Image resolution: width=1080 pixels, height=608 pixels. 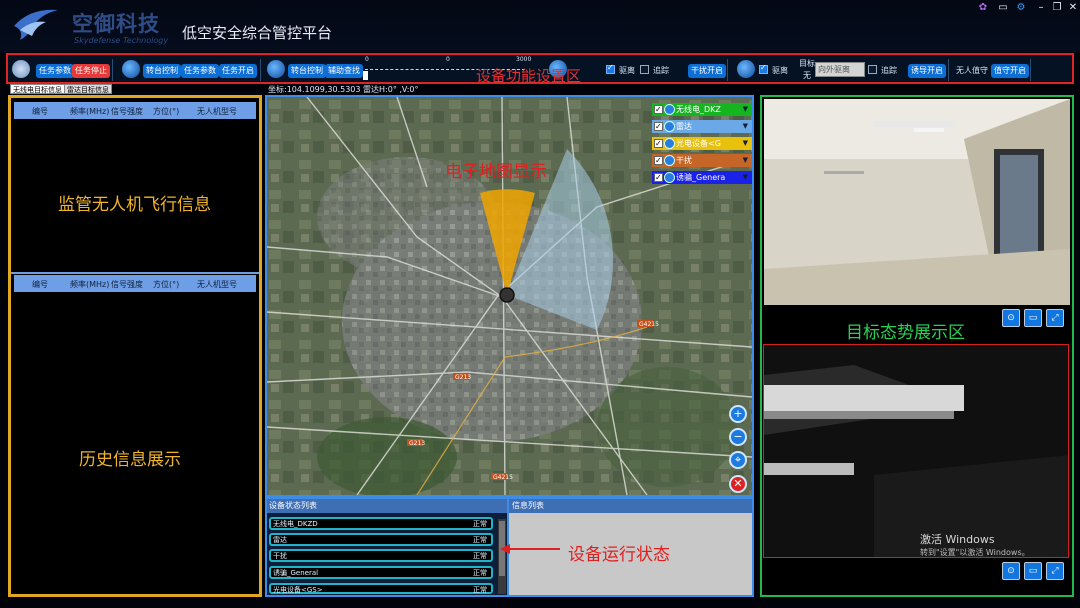 I want to click on target-situation-caption: 目标态势展示区, so click(x=905, y=333).